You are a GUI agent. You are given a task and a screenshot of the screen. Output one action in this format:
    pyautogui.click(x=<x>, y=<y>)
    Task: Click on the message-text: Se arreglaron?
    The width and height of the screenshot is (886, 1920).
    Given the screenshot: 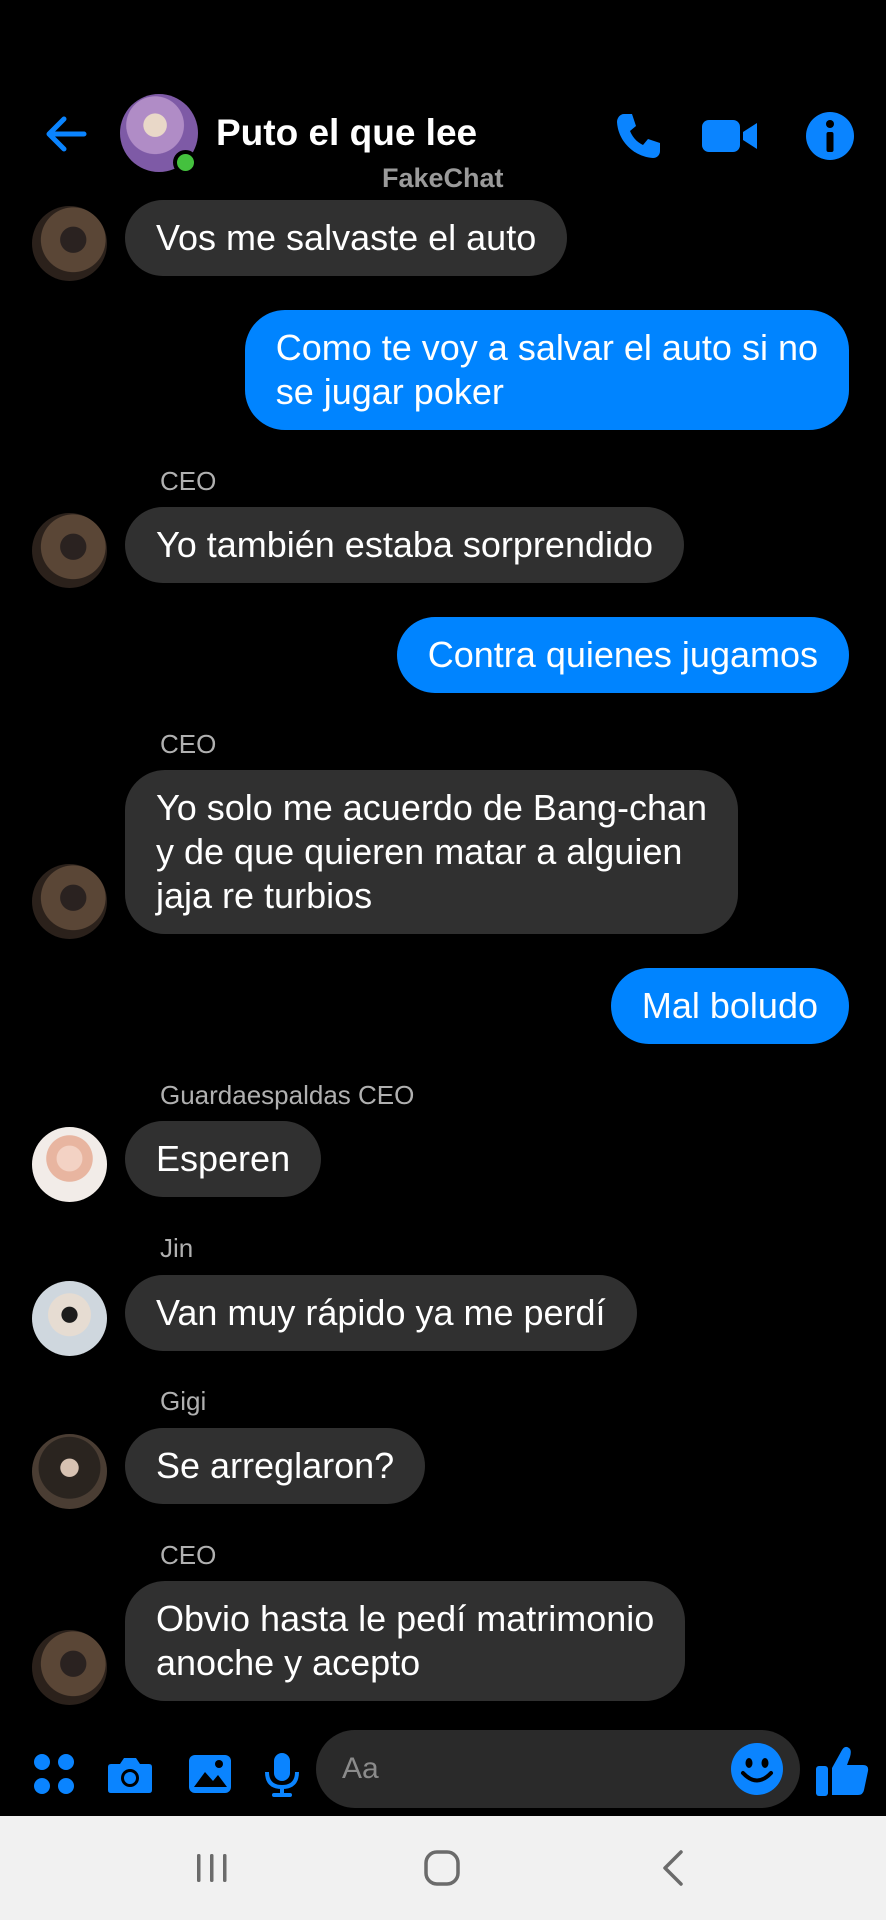 What is the action you would take?
    pyautogui.click(x=275, y=1465)
    